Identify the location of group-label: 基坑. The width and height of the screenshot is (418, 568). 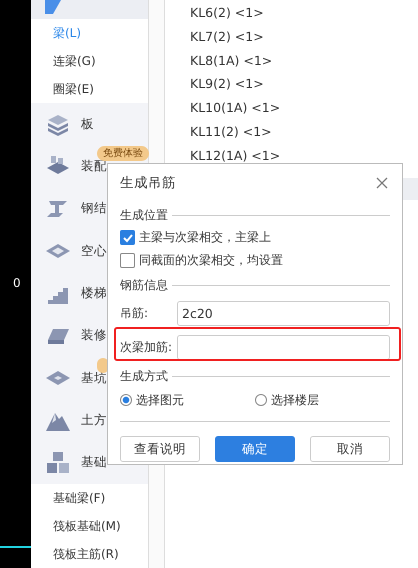
(94, 378).